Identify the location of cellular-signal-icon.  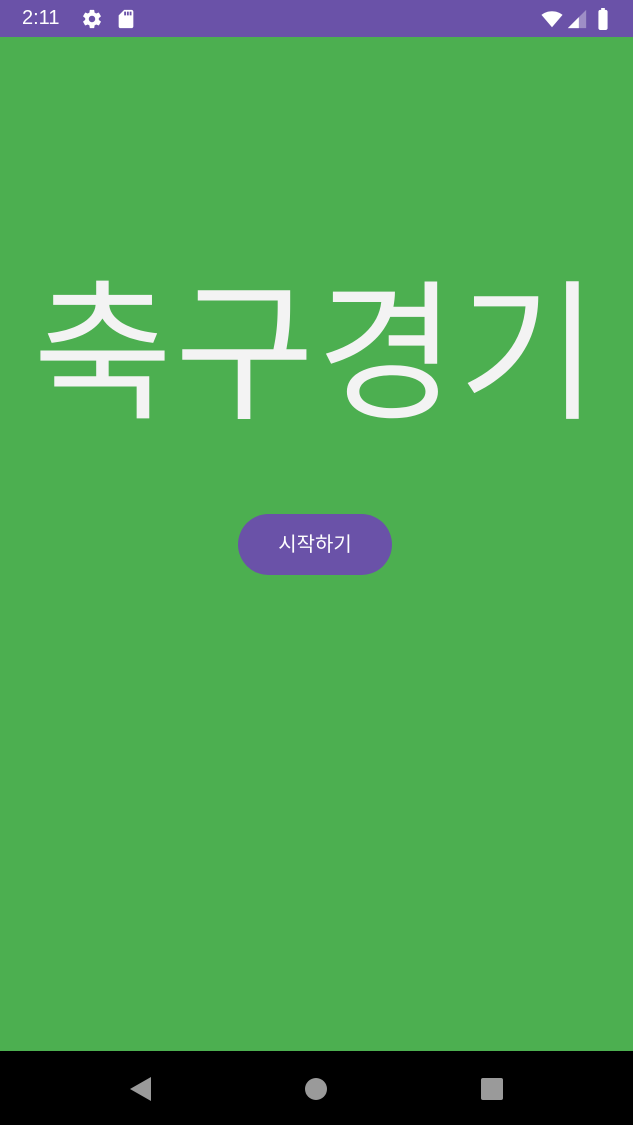
(577, 19).